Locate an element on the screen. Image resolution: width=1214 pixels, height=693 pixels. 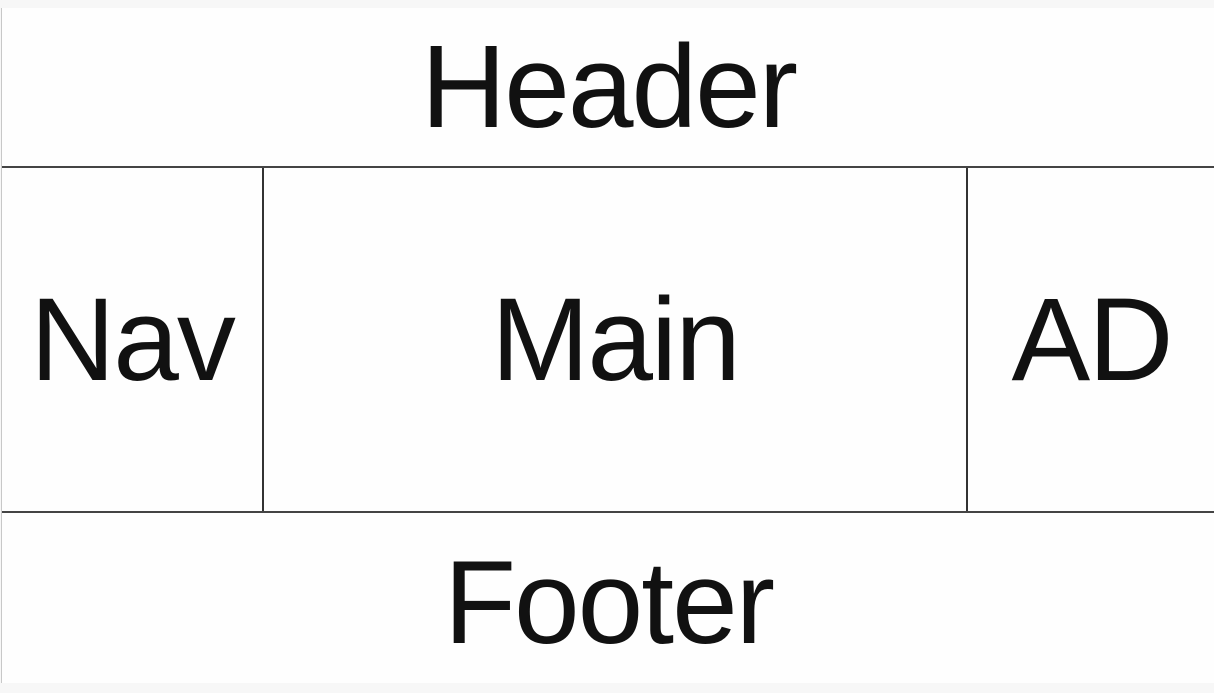
main-label: Main is located at coordinates (616, 339).